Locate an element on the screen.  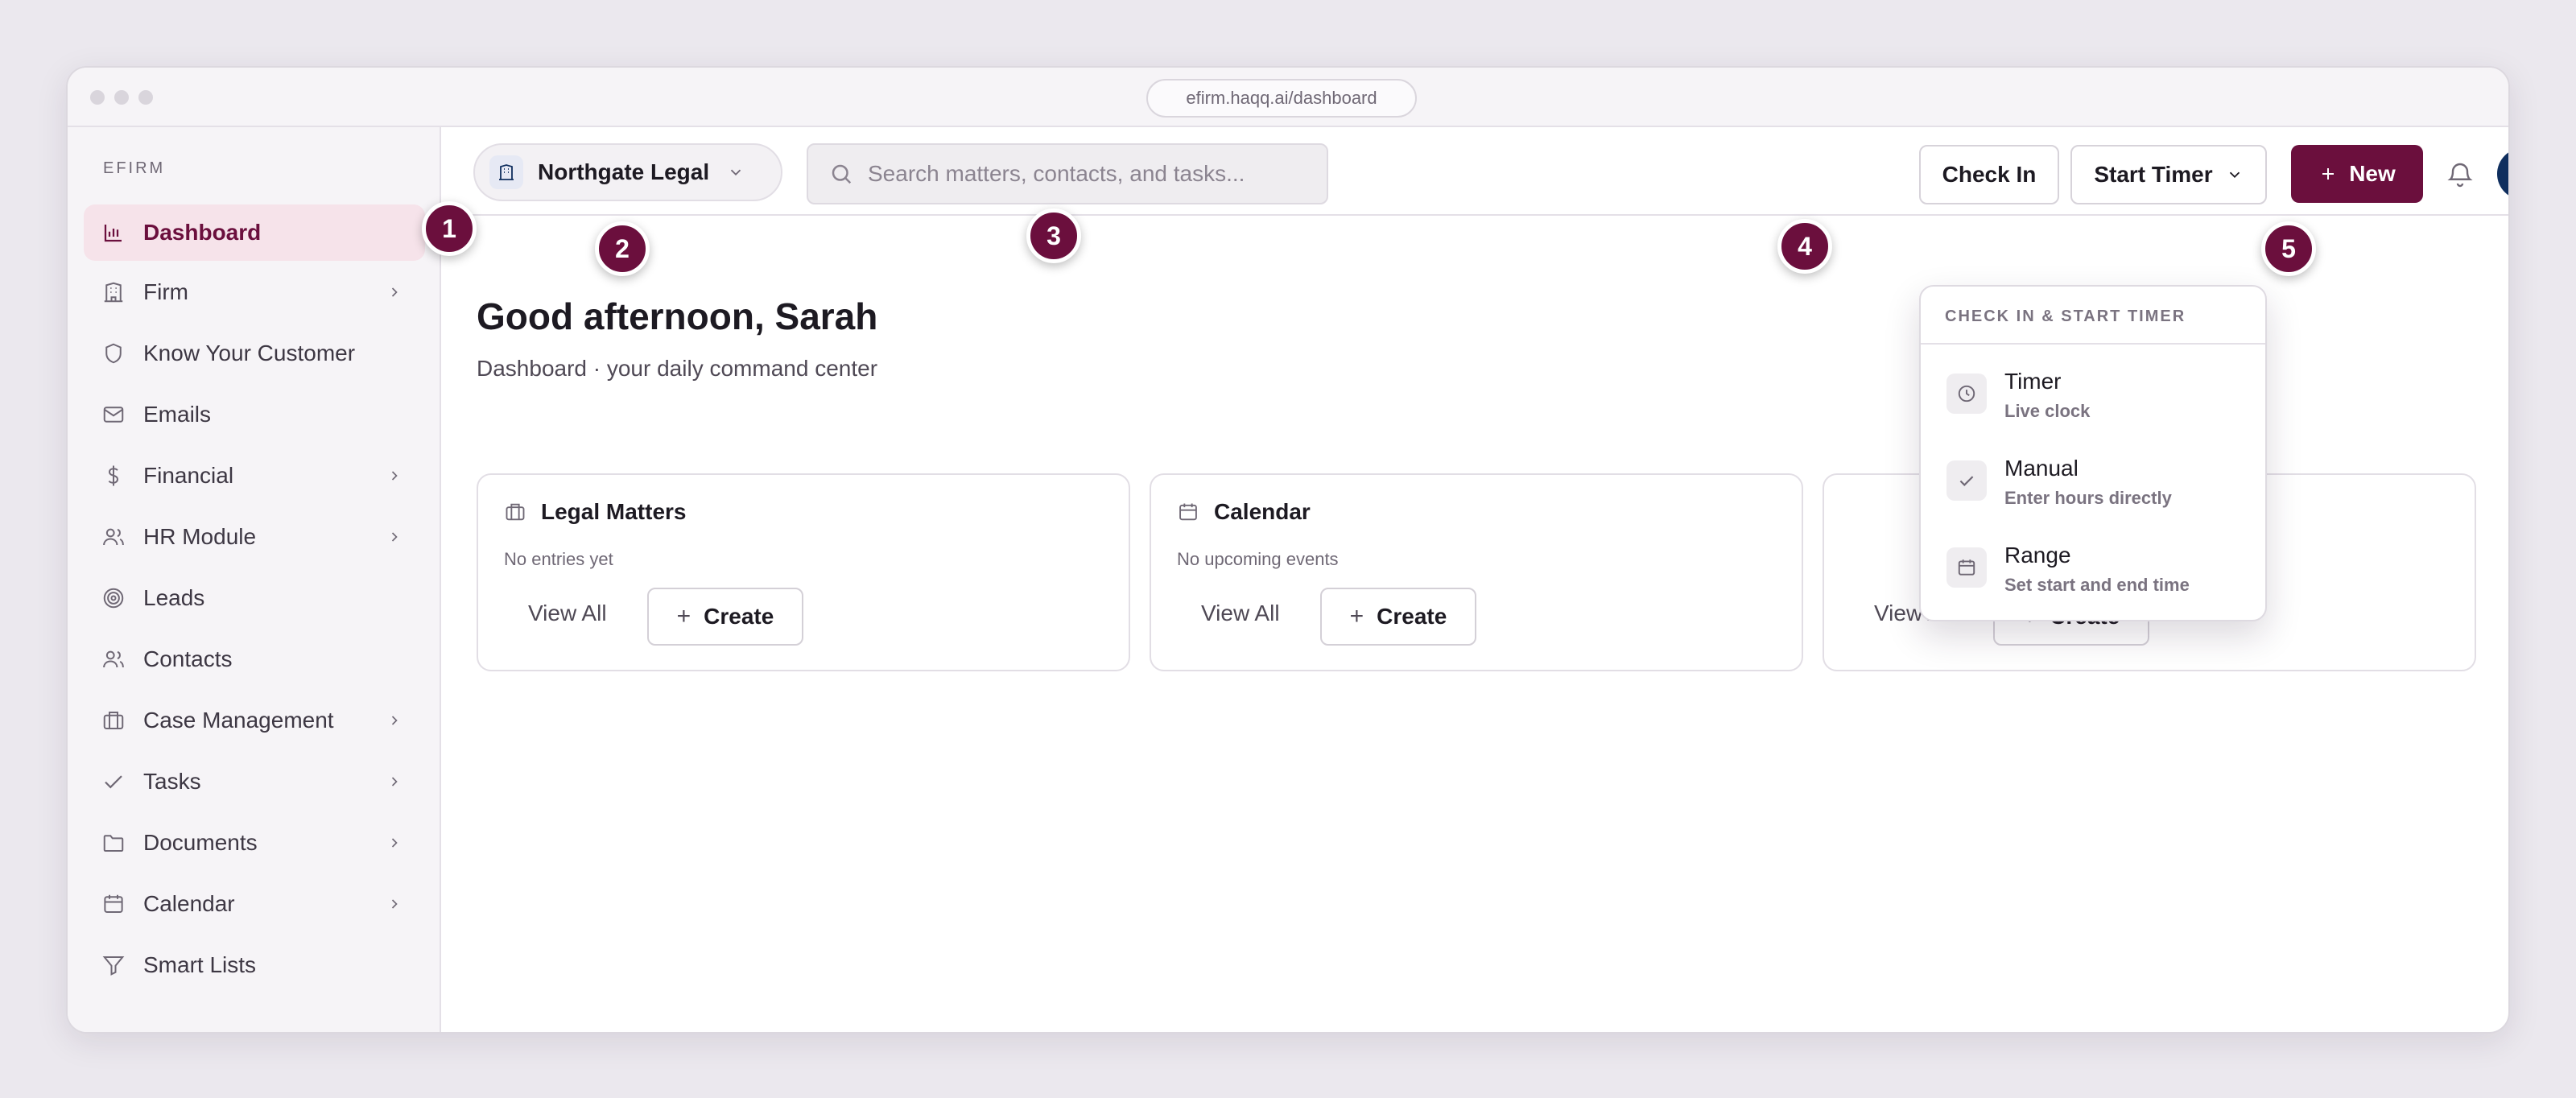
users-icon is located at coordinates (113, 537).